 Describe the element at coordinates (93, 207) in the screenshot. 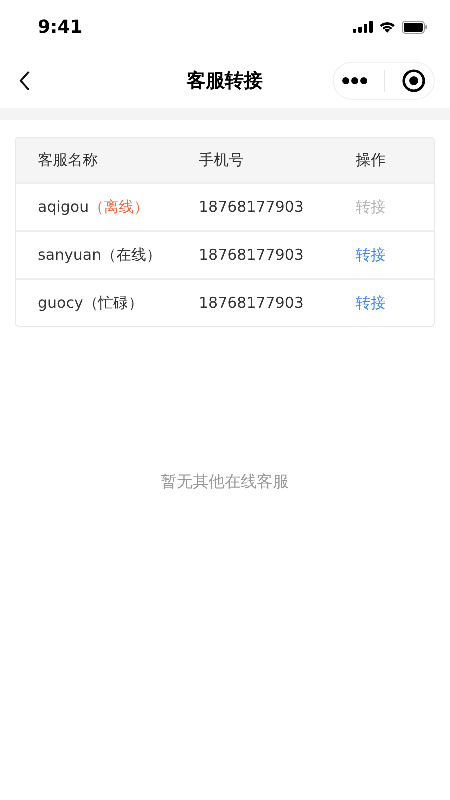

I see `agent-name: aqigou（离线）` at that location.